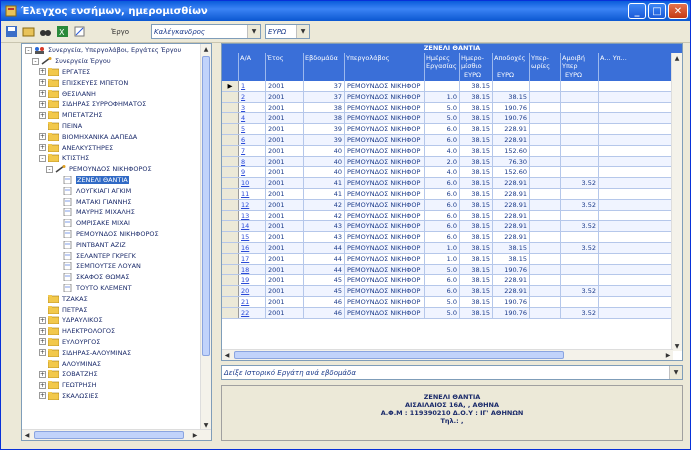 The height and width of the screenshot is (450, 691). What do you see at coordinates (116, 82) in the screenshot?
I see `tree-node: + ΕΠΙΣΚΕΥΕΣ ΜΠΕΤΟΝ` at bounding box center [116, 82].